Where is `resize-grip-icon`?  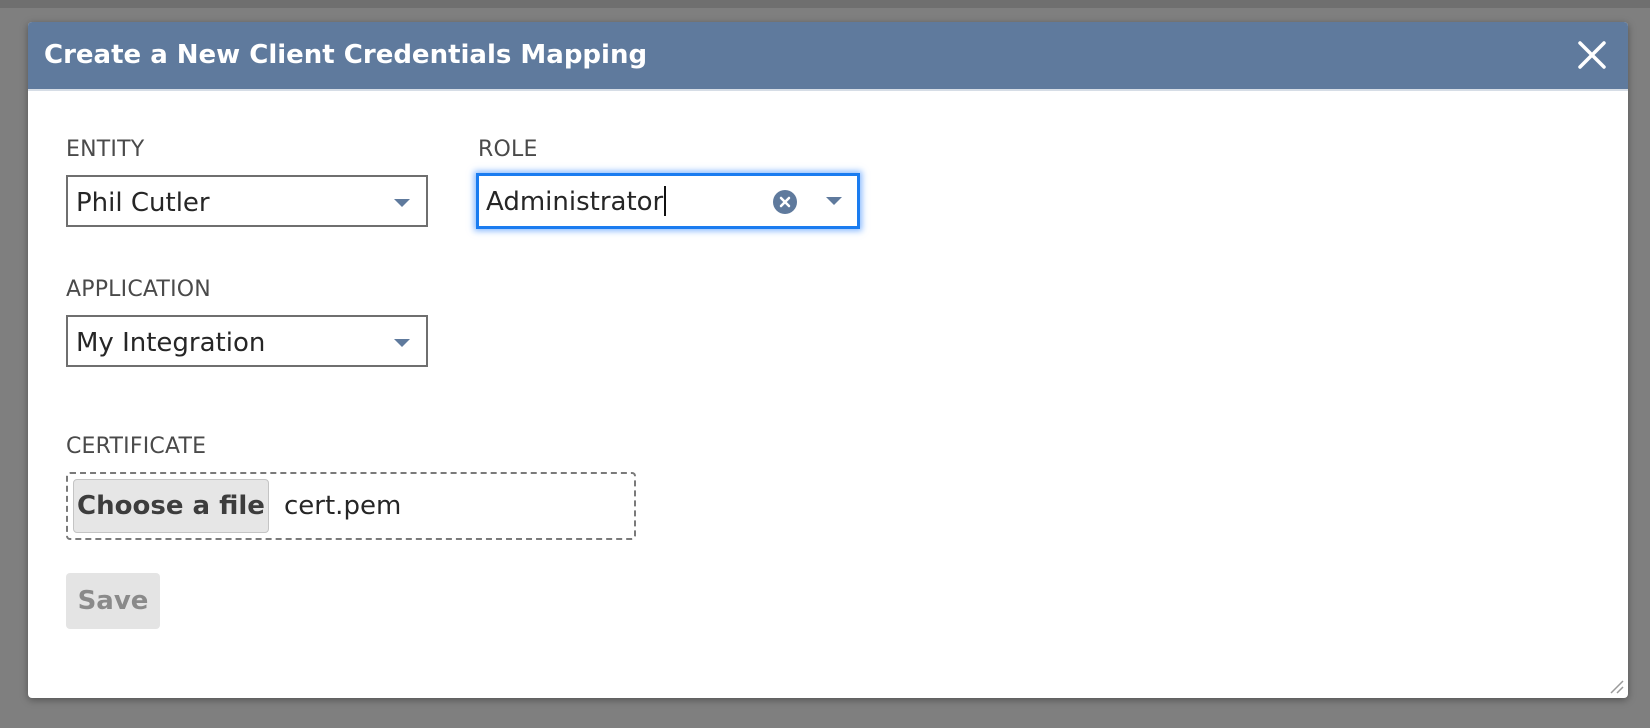
resize-grip-icon is located at coordinates (1615, 685).